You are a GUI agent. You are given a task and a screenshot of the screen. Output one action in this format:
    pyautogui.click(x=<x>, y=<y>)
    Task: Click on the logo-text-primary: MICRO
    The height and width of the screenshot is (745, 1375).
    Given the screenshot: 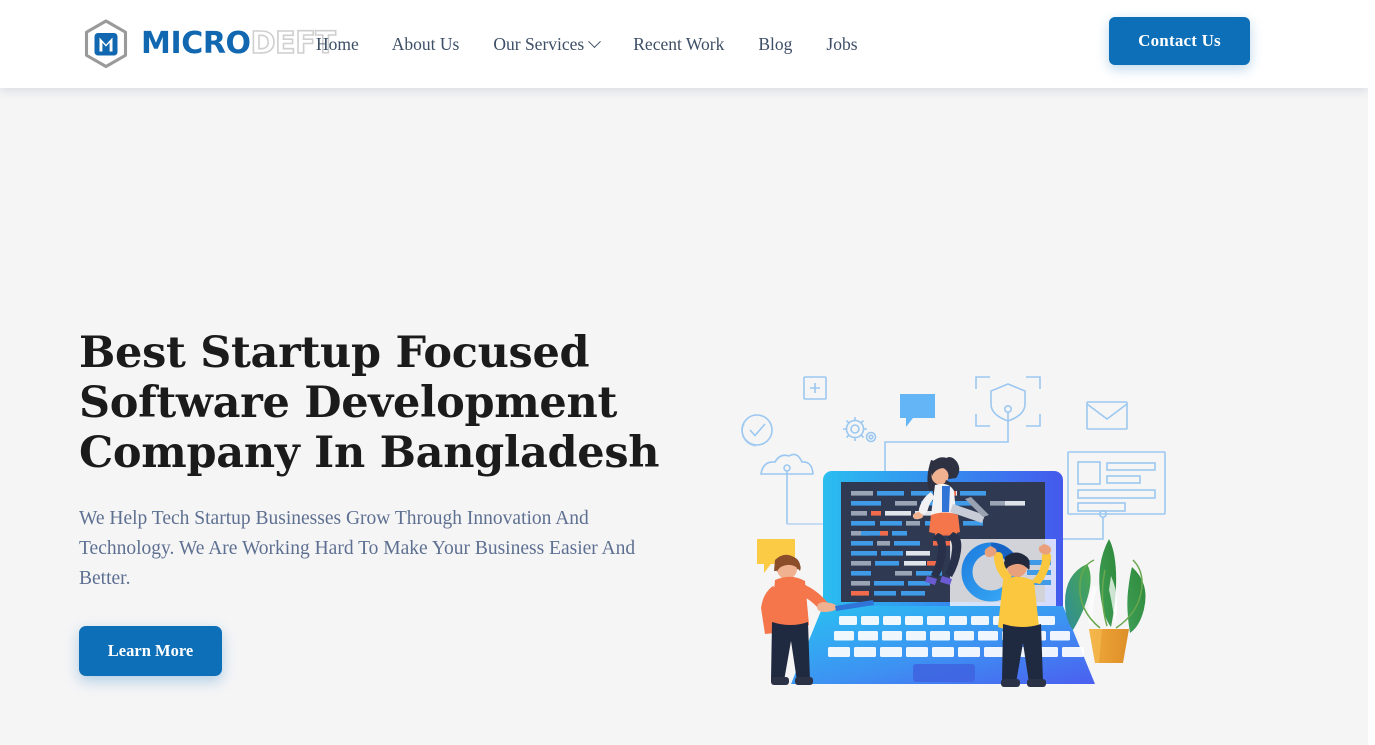 What is the action you would take?
    pyautogui.click(x=196, y=43)
    